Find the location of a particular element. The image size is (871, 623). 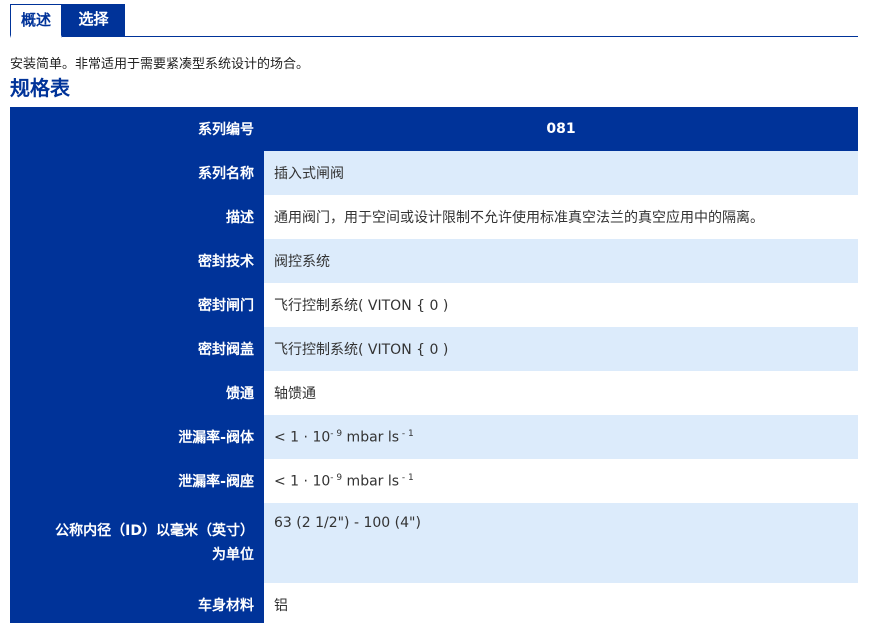

row-value: 081 is located at coordinates (561, 129).